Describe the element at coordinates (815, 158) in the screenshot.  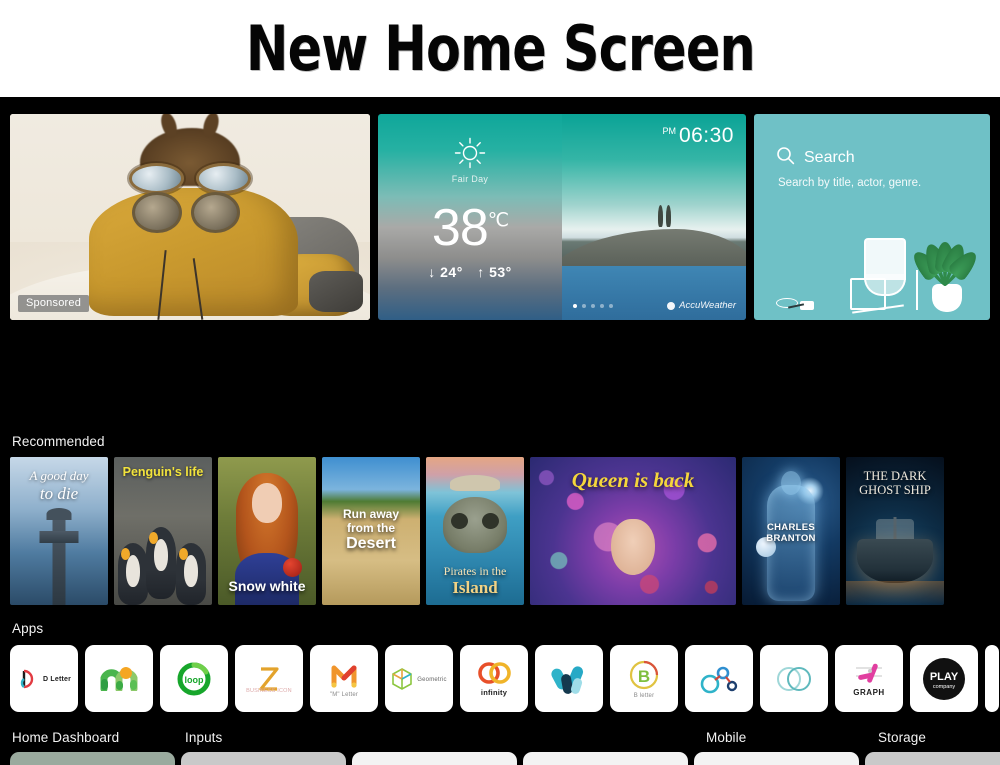
I see `search-header: Search` at that location.